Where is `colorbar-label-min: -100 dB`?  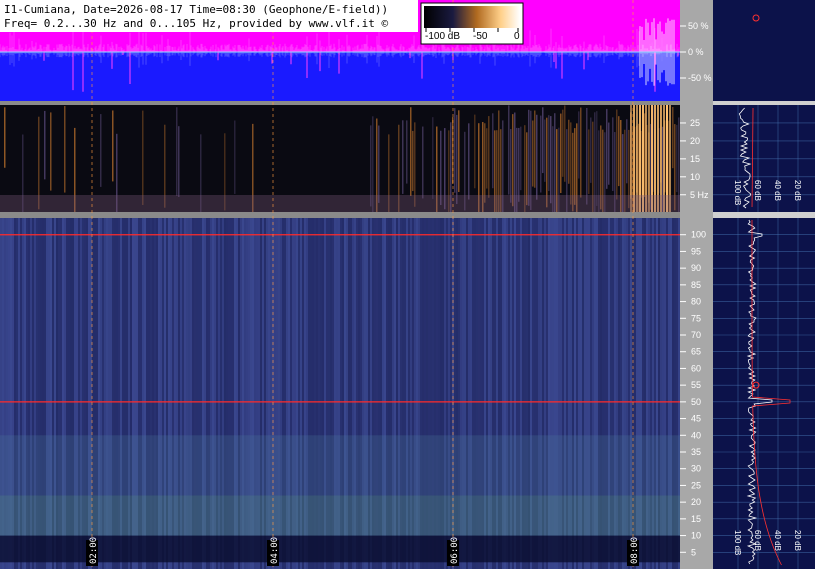 colorbar-label-min: -100 dB is located at coordinates (443, 36).